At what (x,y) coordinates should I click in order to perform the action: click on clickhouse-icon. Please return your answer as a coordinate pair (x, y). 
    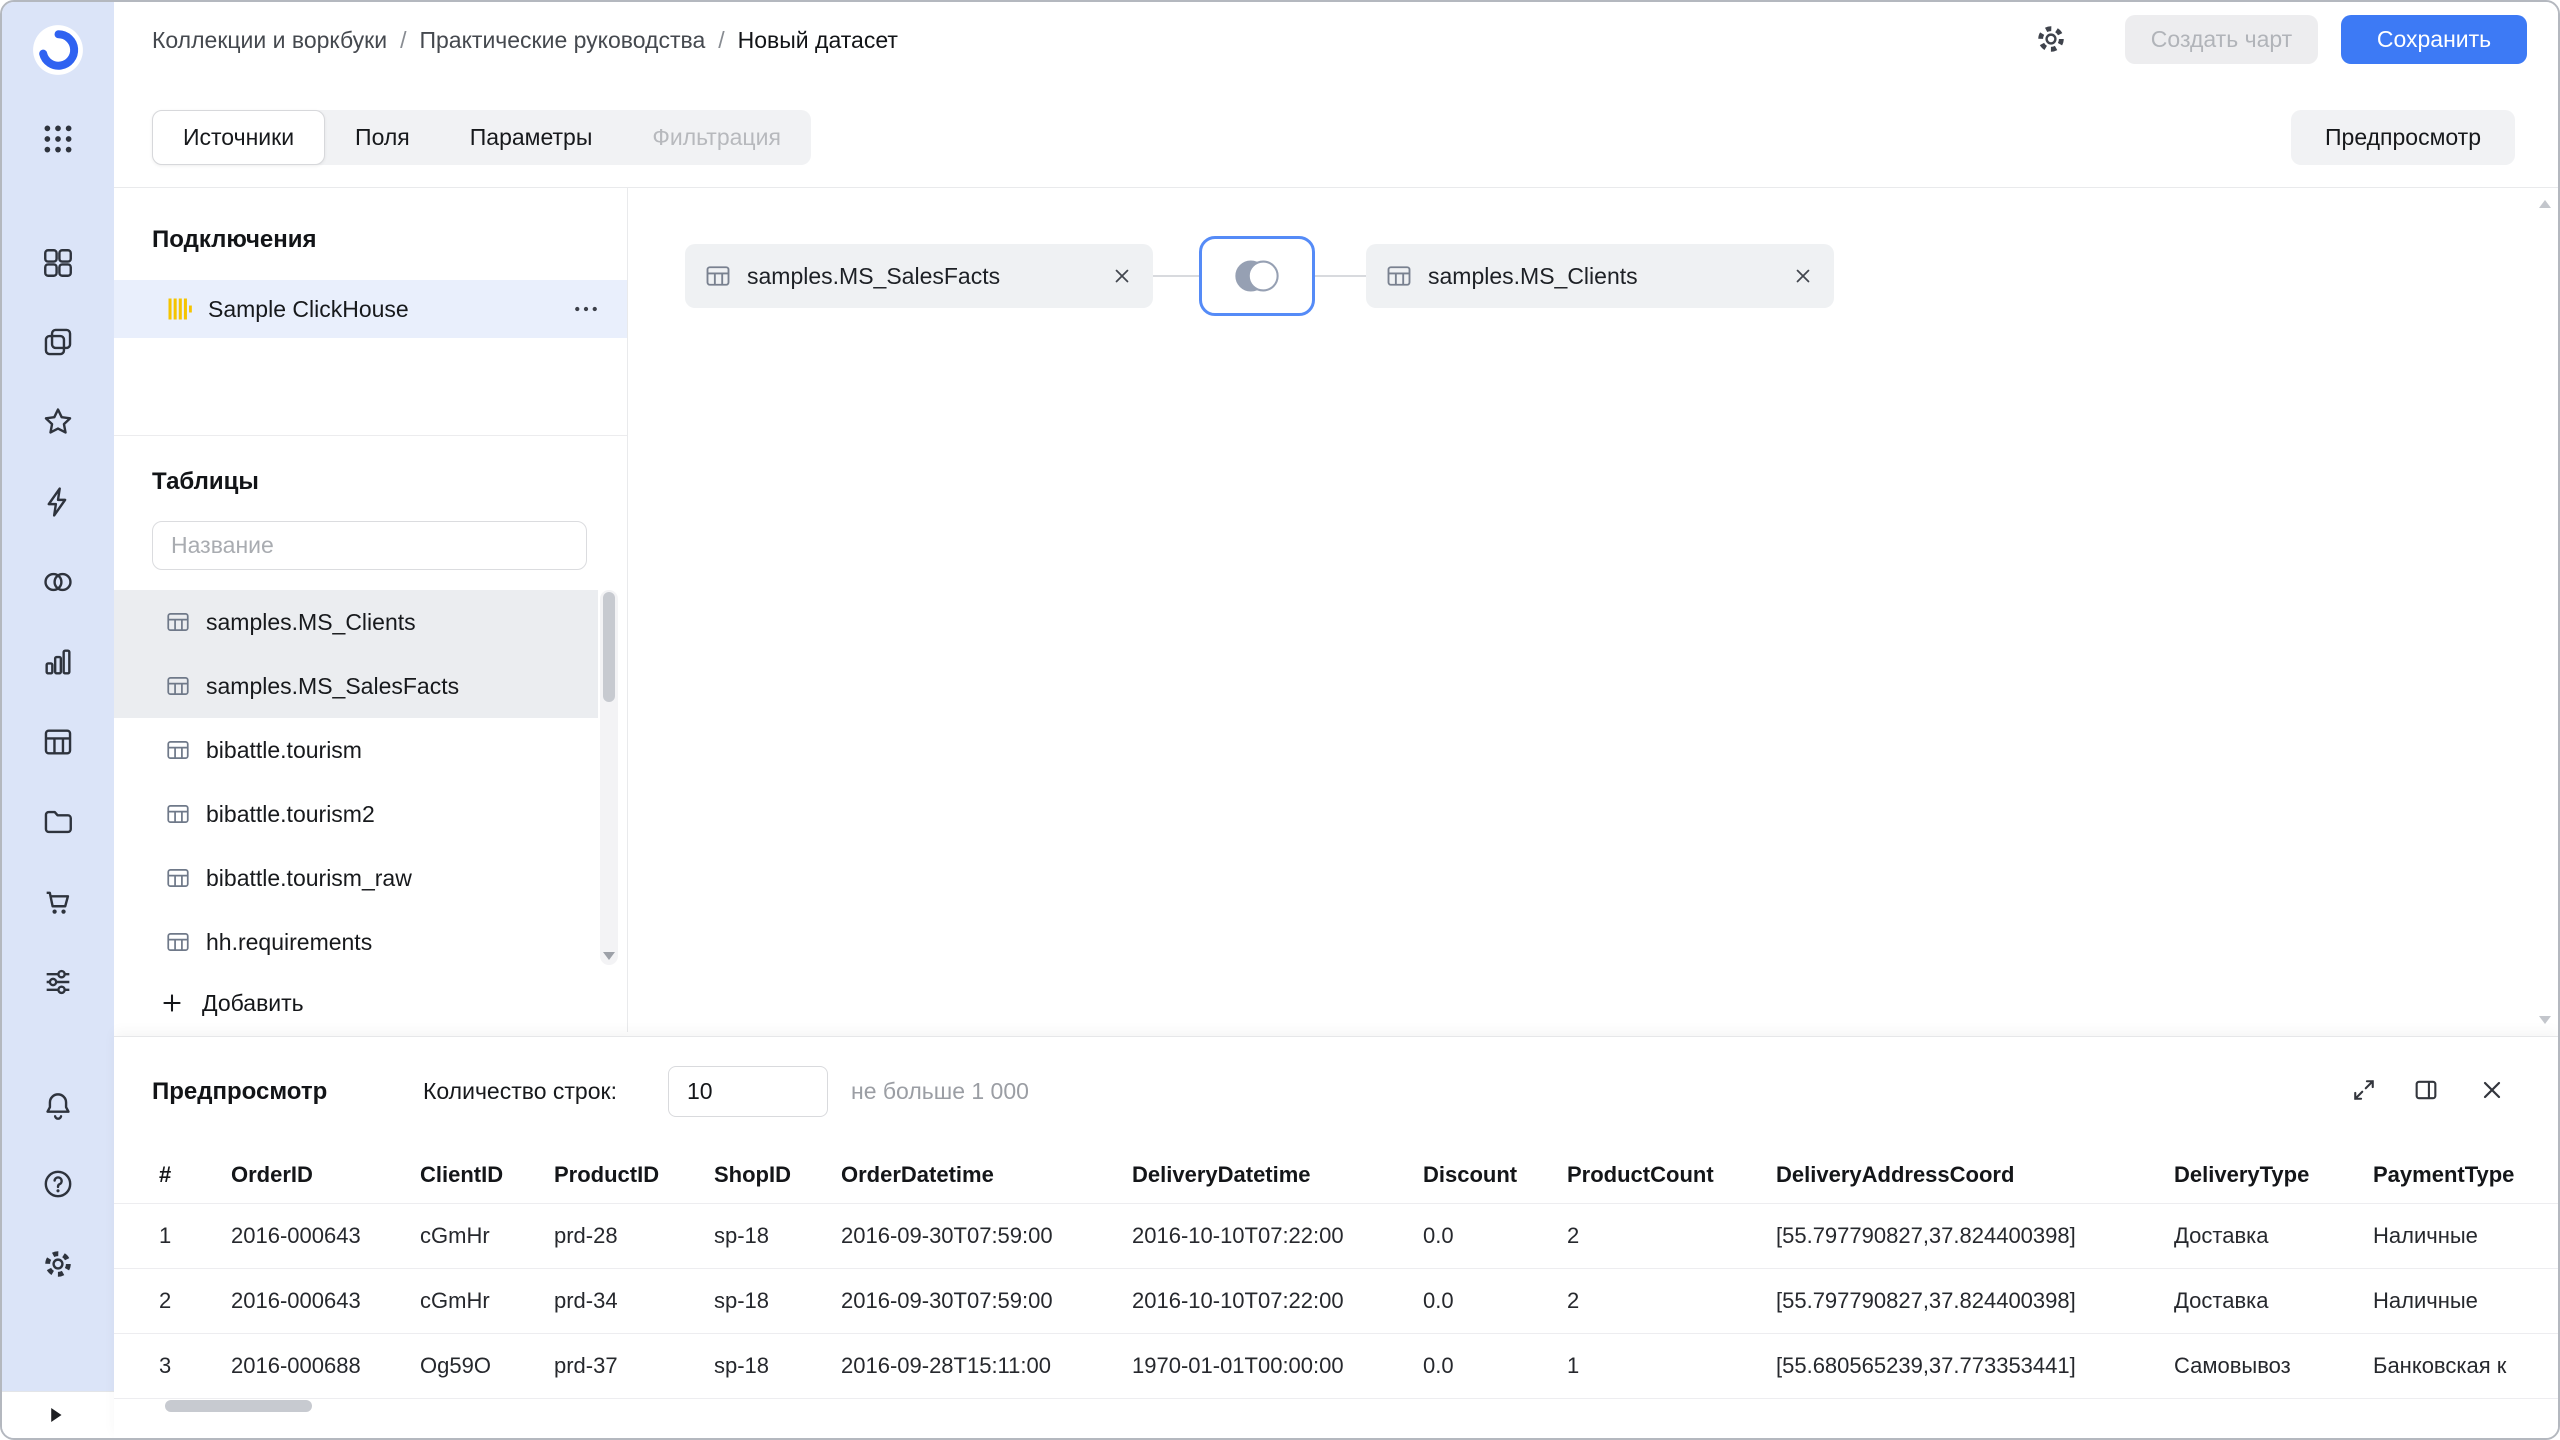
    Looking at the image, I should click on (179, 309).